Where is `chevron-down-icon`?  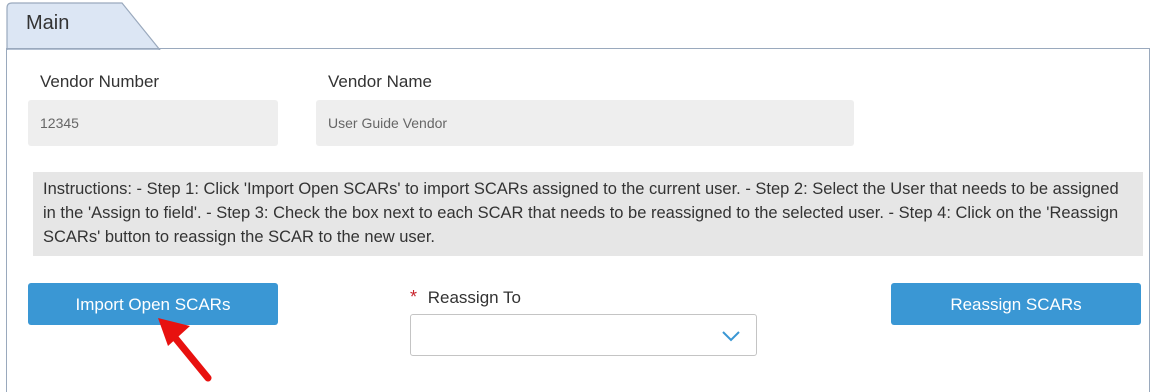 chevron-down-icon is located at coordinates (731, 336).